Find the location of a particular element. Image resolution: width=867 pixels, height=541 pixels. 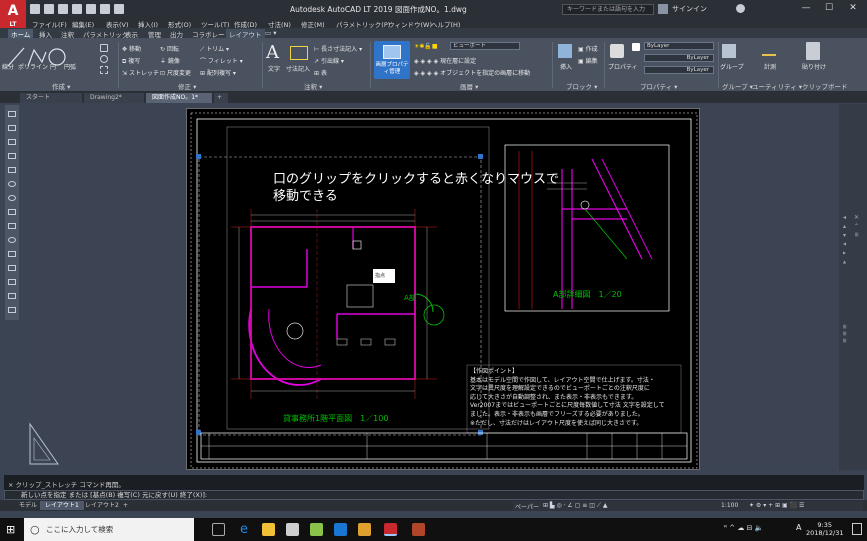

new-tab-button: + is located at coordinates (221, 98).